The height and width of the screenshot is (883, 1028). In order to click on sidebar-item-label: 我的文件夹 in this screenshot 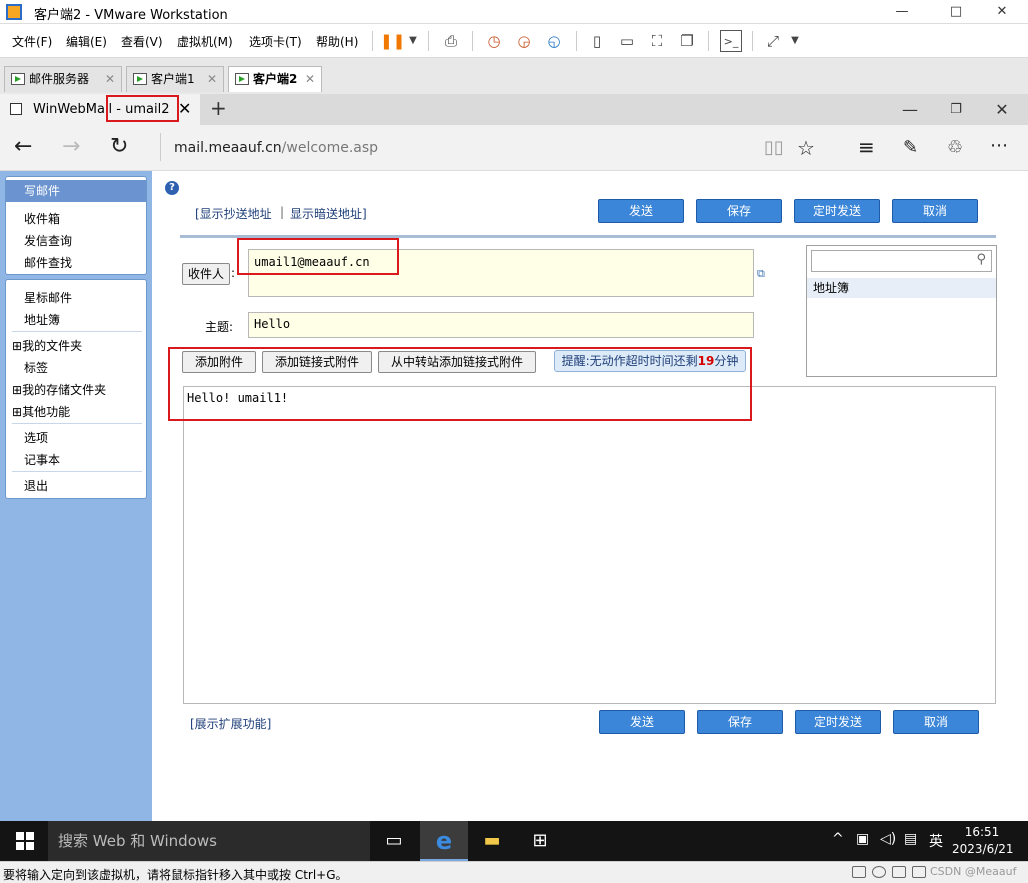, I will do `click(52, 346)`.